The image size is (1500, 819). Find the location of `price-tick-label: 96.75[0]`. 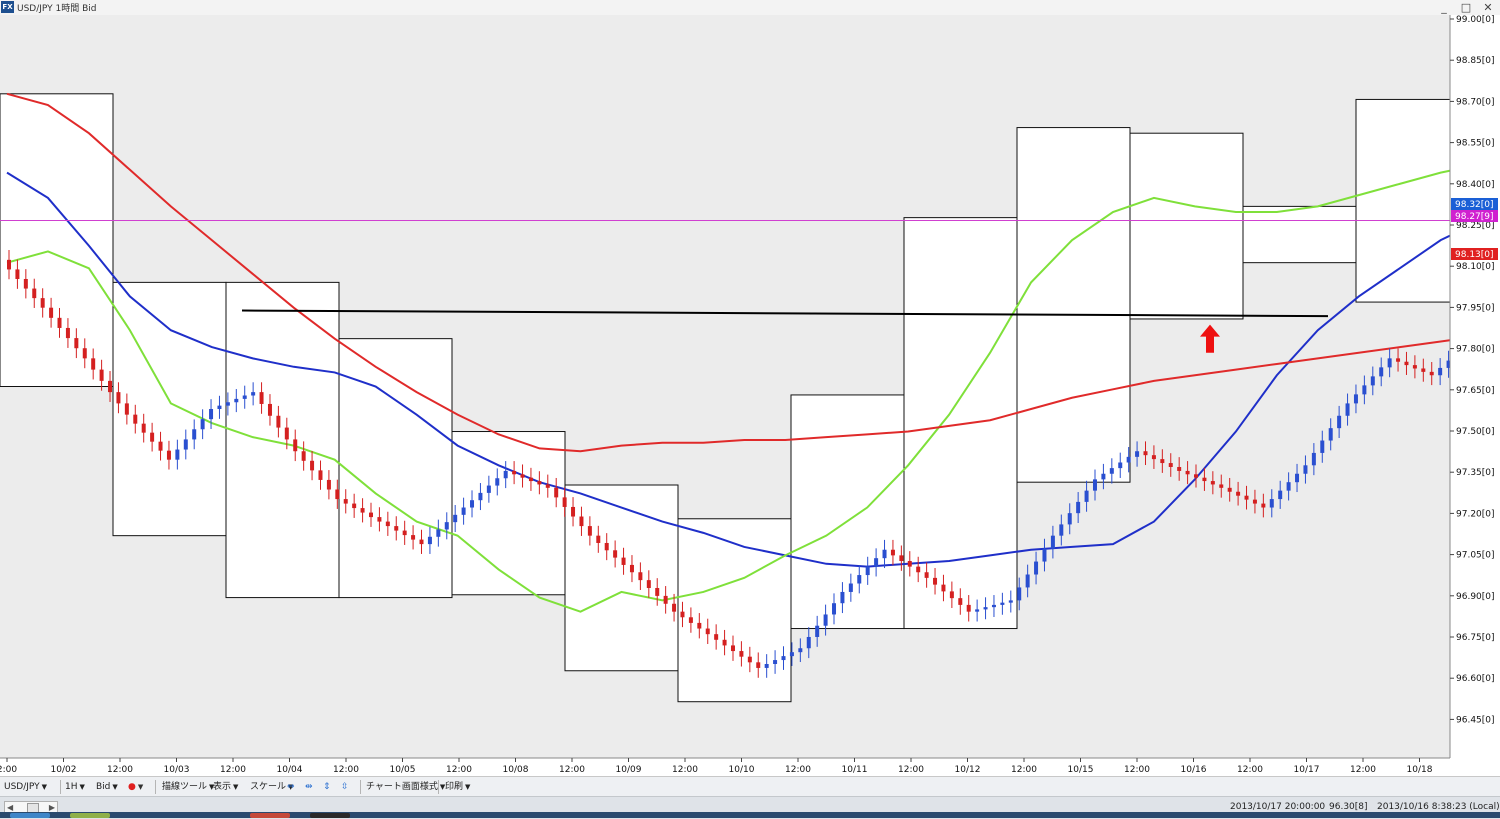

price-tick-label: 96.75[0] is located at coordinates (1475, 638).